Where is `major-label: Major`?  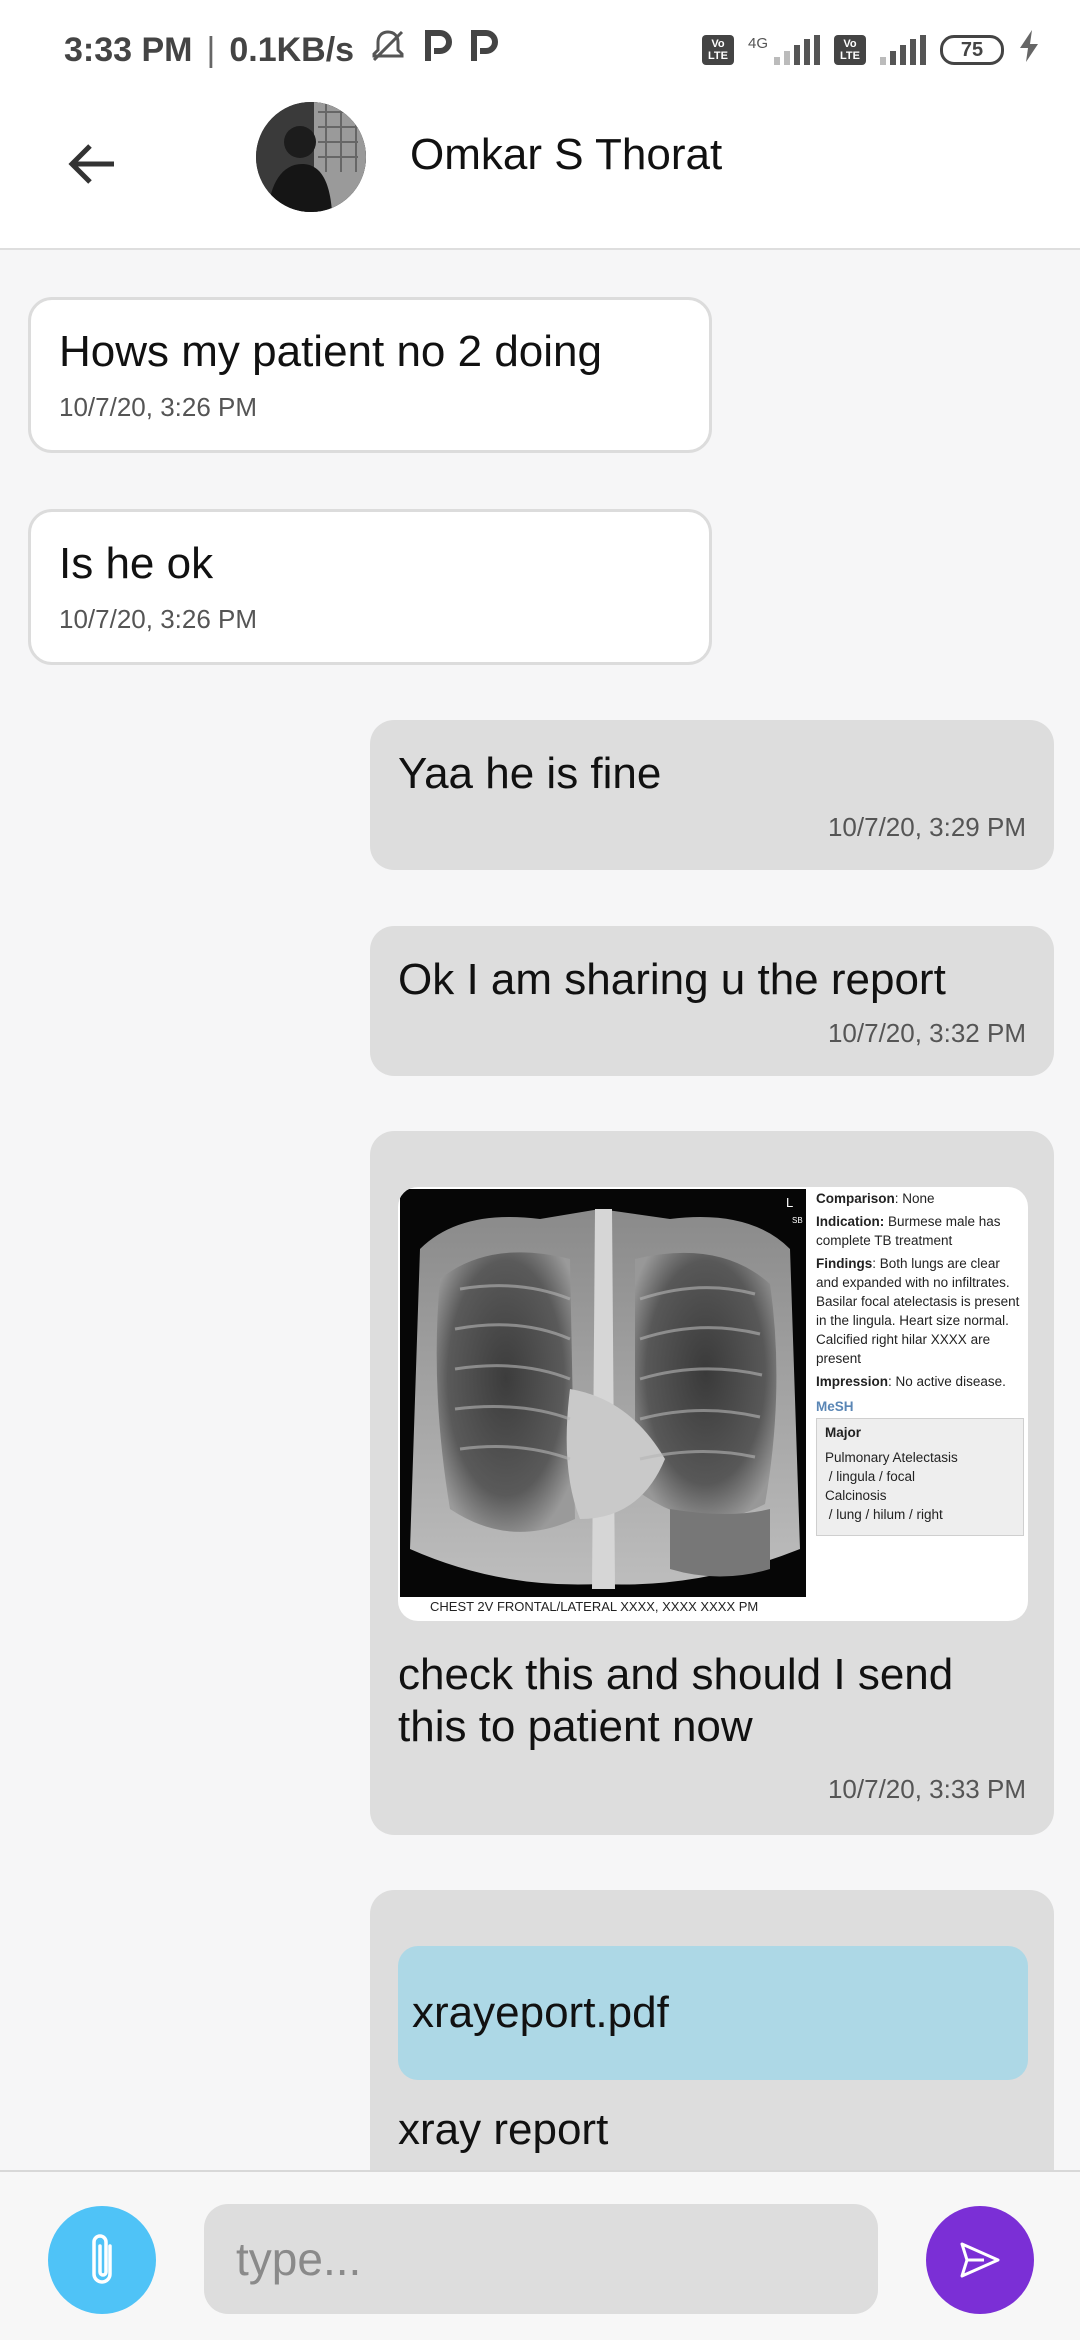
major-label: Major is located at coordinates (843, 1432).